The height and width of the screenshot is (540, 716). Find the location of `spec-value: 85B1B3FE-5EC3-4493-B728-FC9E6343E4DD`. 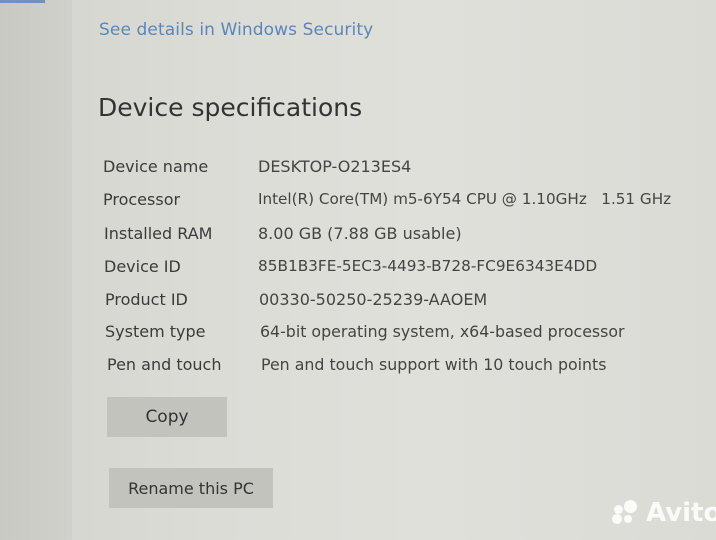

spec-value: 85B1B3FE-5EC3-4493-B728-FC9E6343E4DD is located at coordinates (428, 266).